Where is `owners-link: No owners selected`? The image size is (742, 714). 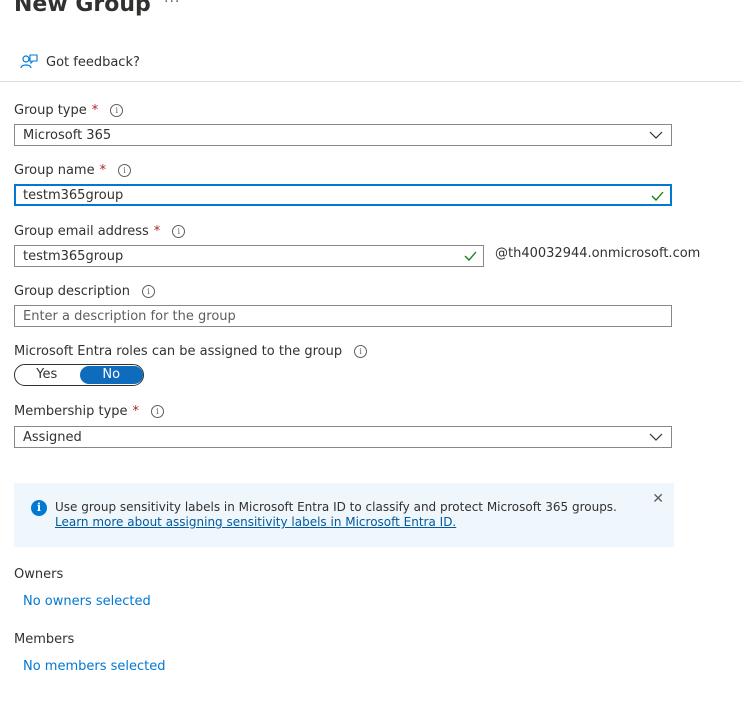
owners-link: No owners selected is located at coordinates (87, 601).